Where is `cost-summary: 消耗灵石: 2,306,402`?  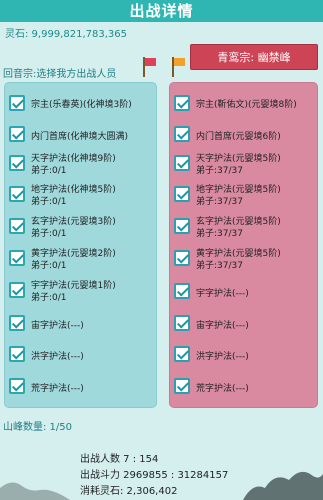 cost-summary: 消耗灵石: 2,306,402 is located at coordinates (129, 491).